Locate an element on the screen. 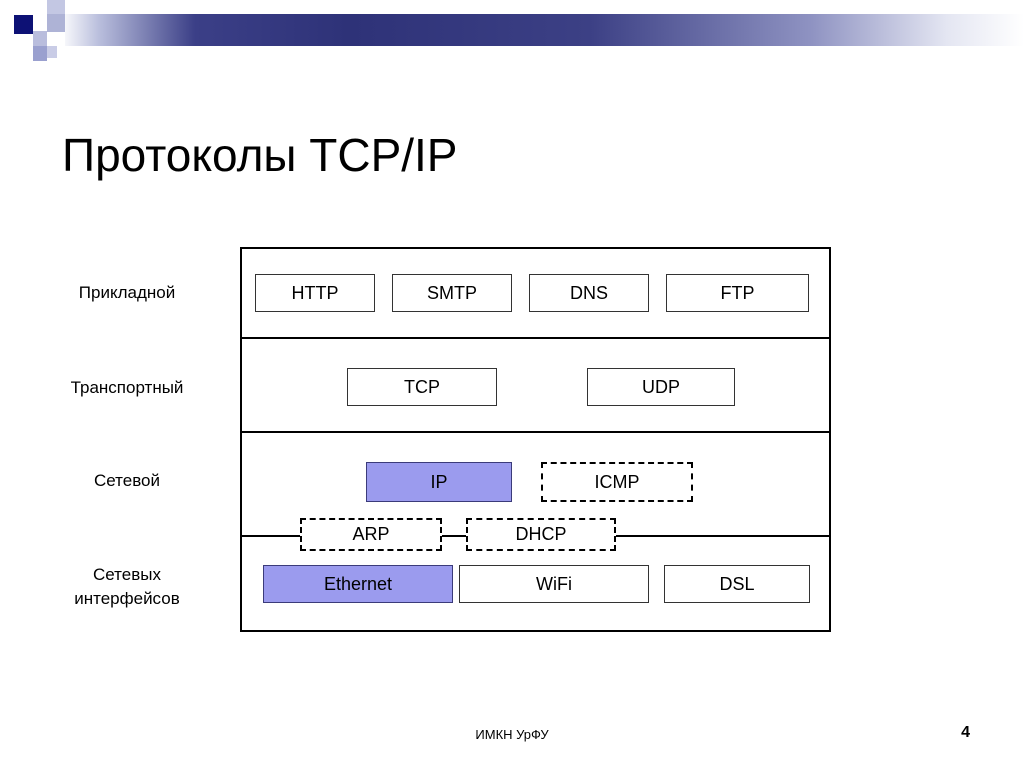 This screenshot has height=768, width=1024. connector-line-left is located at coordinates (271, 535).